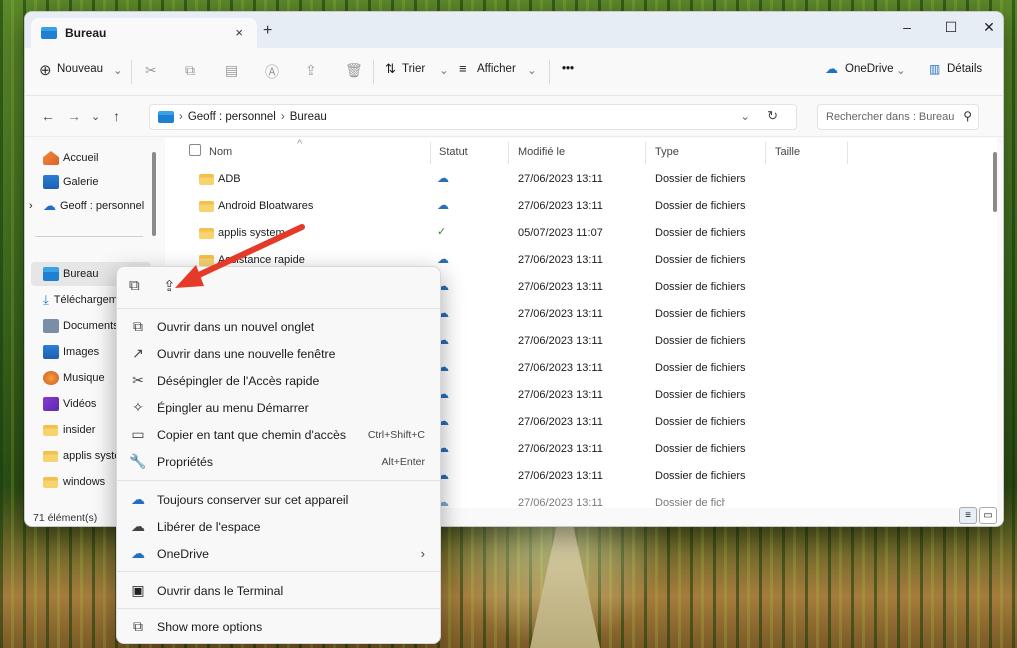 This screenshot has width=1017, height=648. What do you see at coordinates (116, 116) in the screenshot?
I see `up-arrow-icon: ↑` at bounding box center [116, 116].